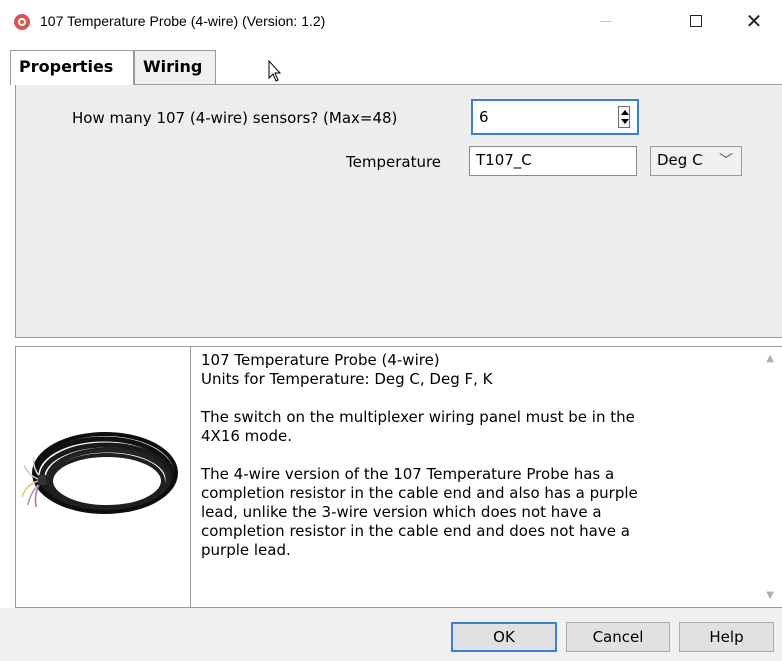 This screenshot has height=661, width=782. What do you see at coordinates (391, 634) in the screenshot?
I see `button-bar: OK Cancel Help` at bounding box center [391, 634].